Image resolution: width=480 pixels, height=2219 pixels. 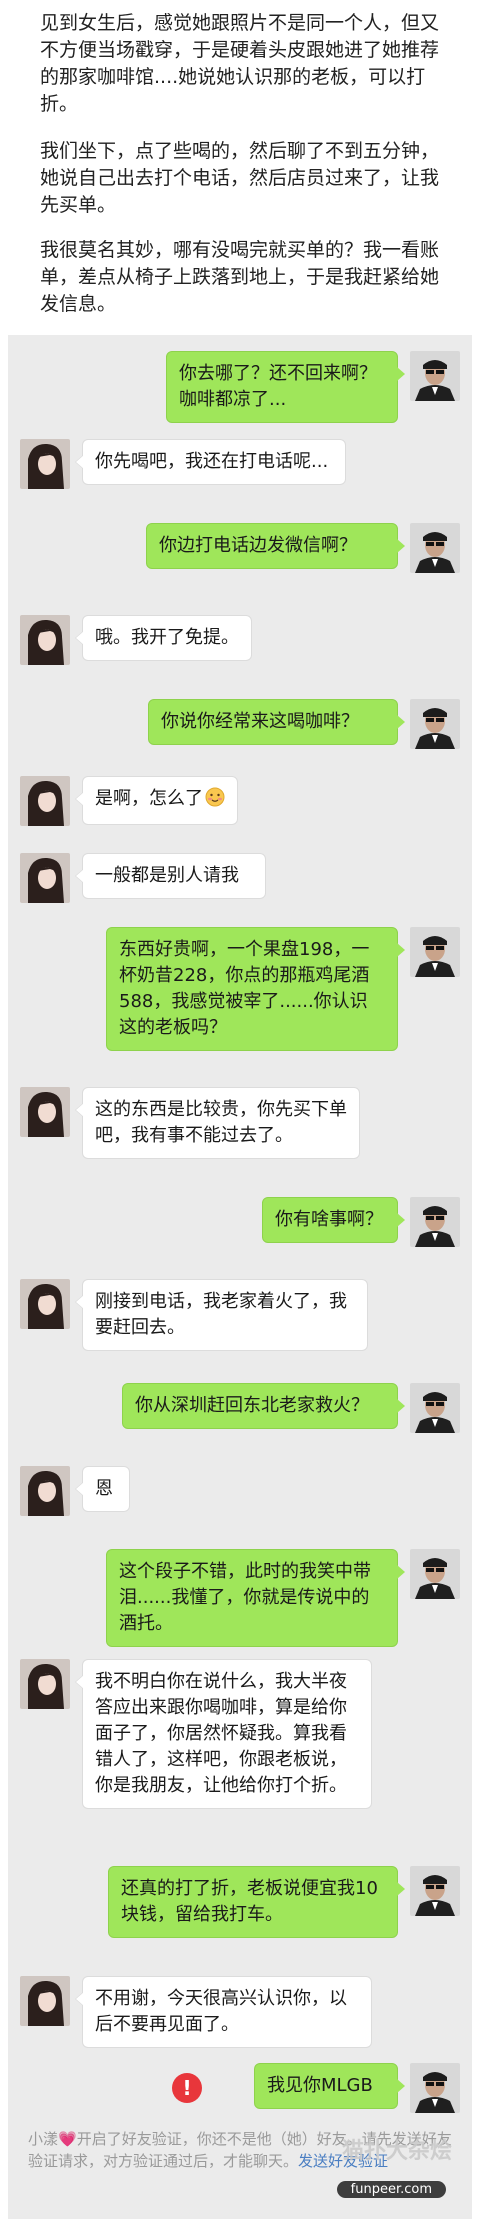 I want to click on send-failed-icon: !, so click(x=187, y=2088).